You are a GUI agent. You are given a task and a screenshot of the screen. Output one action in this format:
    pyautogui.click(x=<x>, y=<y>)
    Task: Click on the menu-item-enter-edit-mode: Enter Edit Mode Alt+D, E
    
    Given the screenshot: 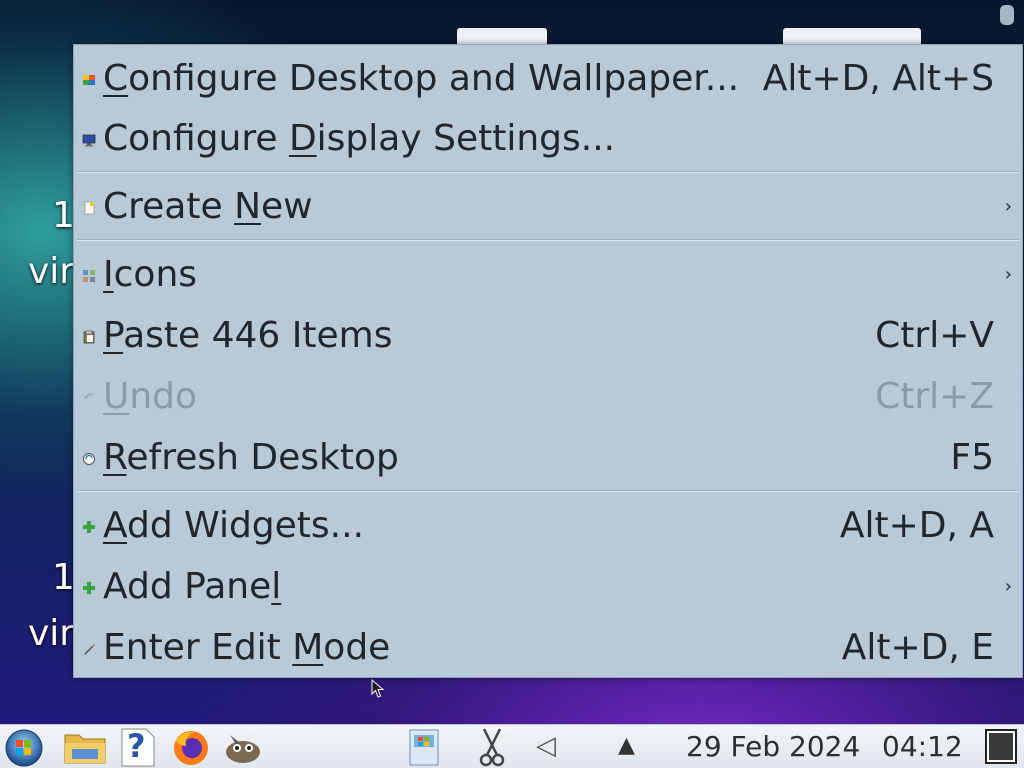 What is the action you would take?
    pyautogui.click(x=548, y=648)
    